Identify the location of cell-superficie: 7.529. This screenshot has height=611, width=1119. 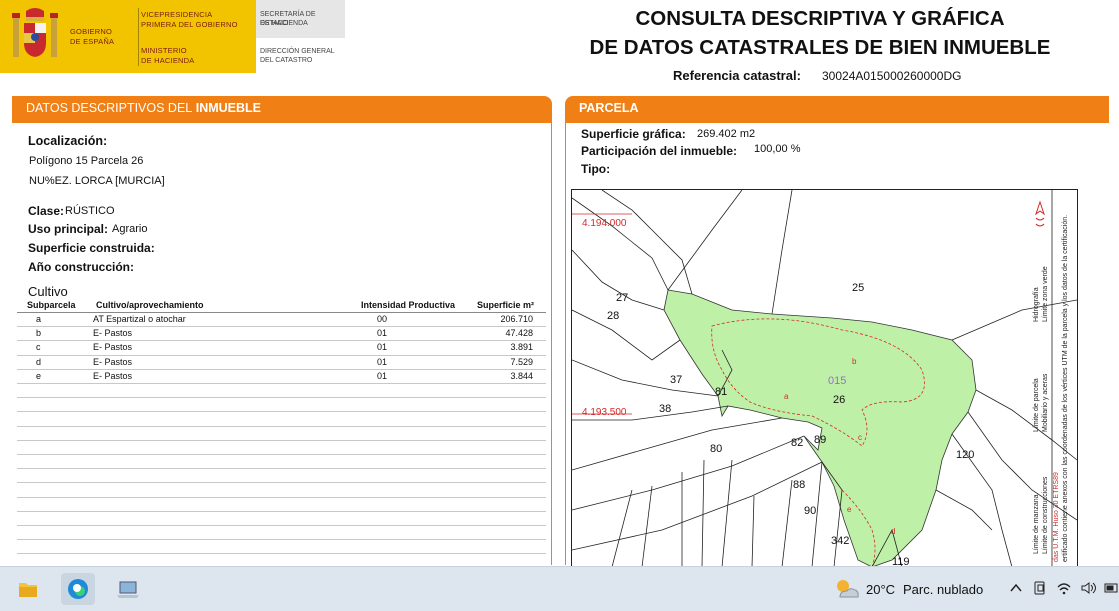
(521, 361).